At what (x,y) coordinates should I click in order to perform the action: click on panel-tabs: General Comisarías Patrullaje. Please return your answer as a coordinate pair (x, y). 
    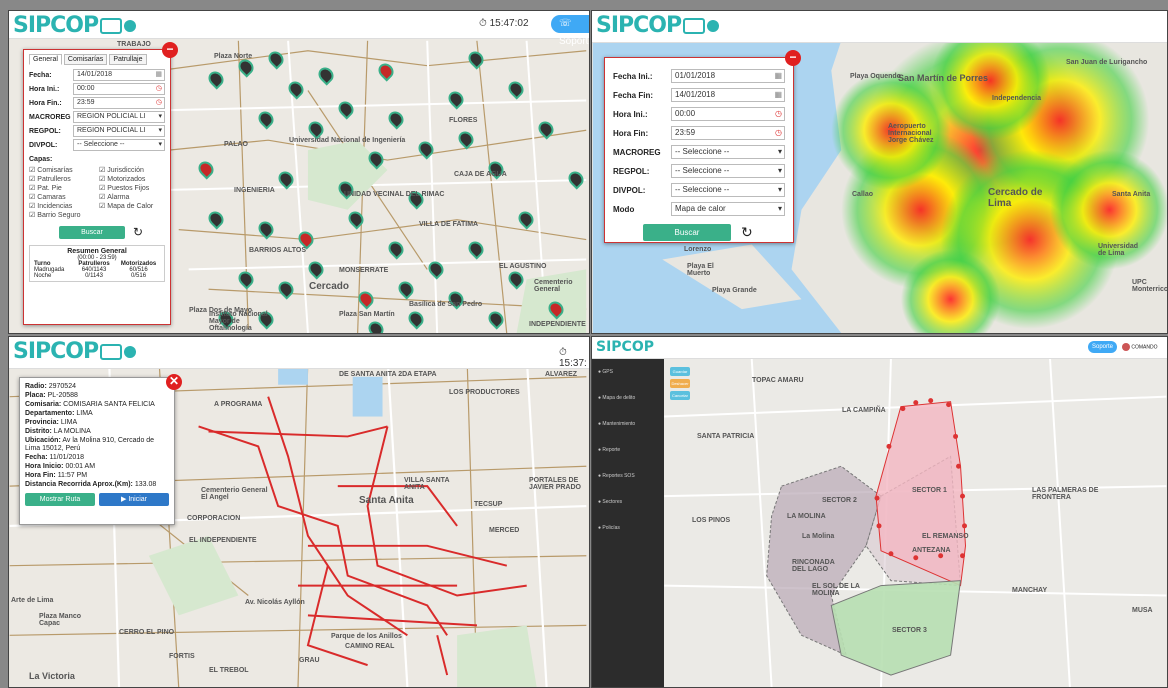
    Looking at the image, I should click on (97, 59).